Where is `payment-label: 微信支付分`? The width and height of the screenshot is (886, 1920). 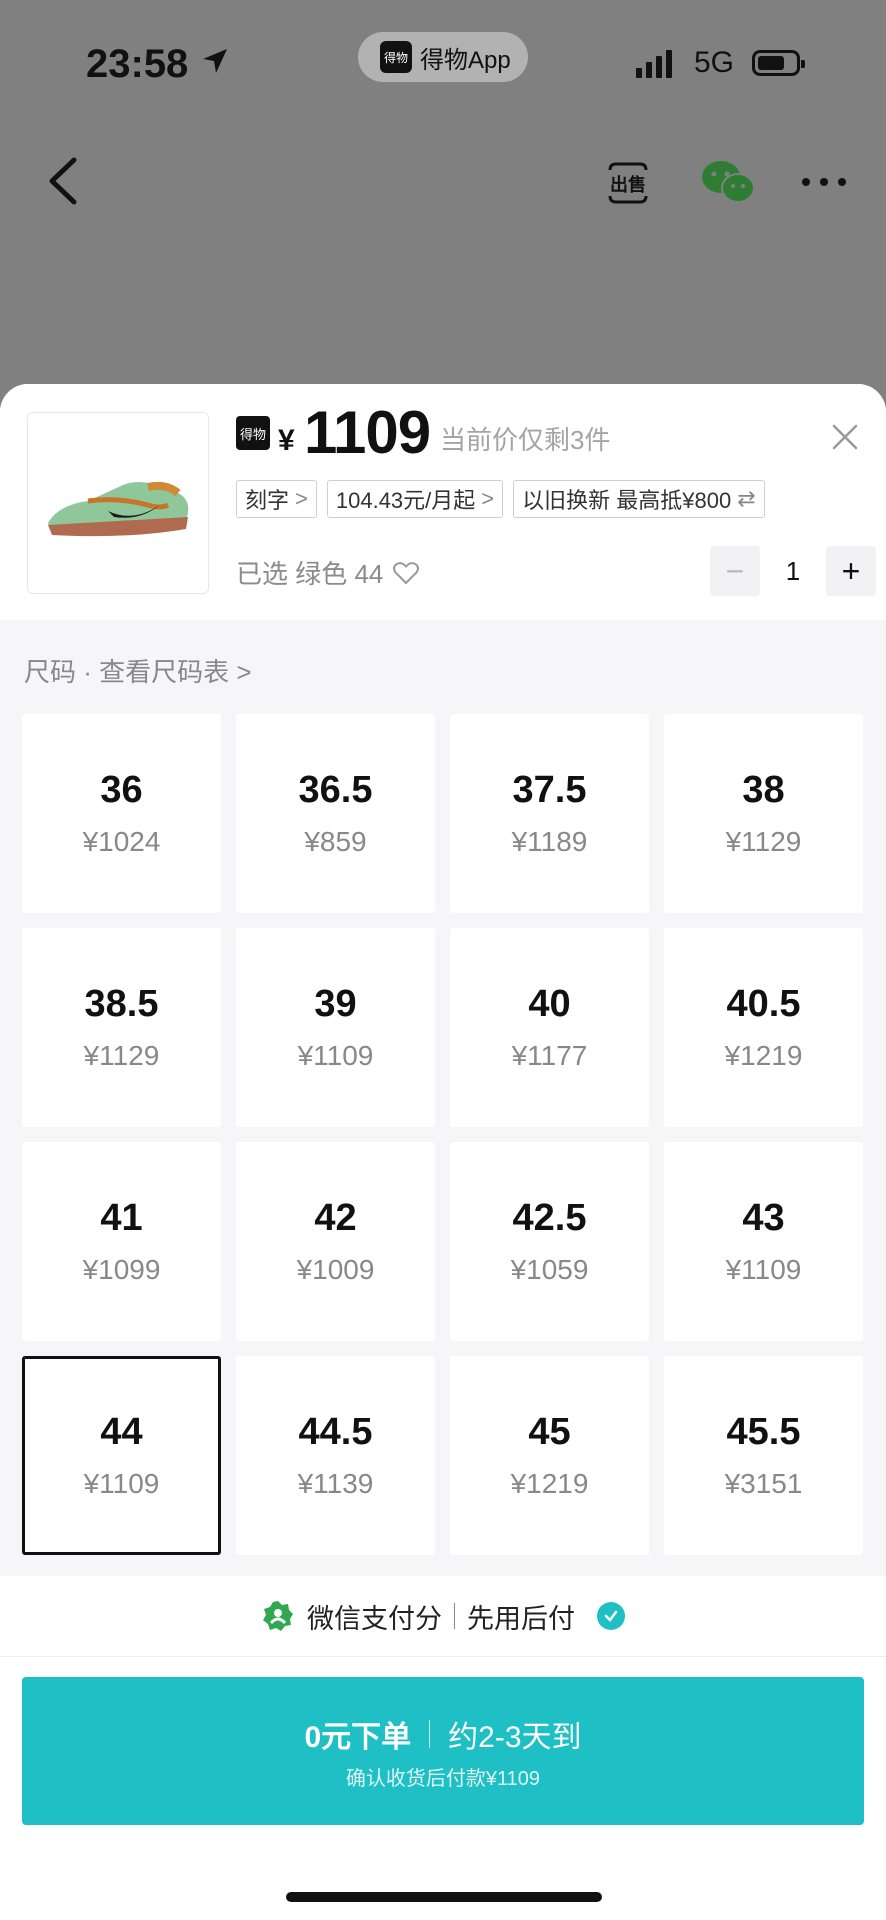 payment-label: 微信支付分 is located at coordinates (374, 1618).